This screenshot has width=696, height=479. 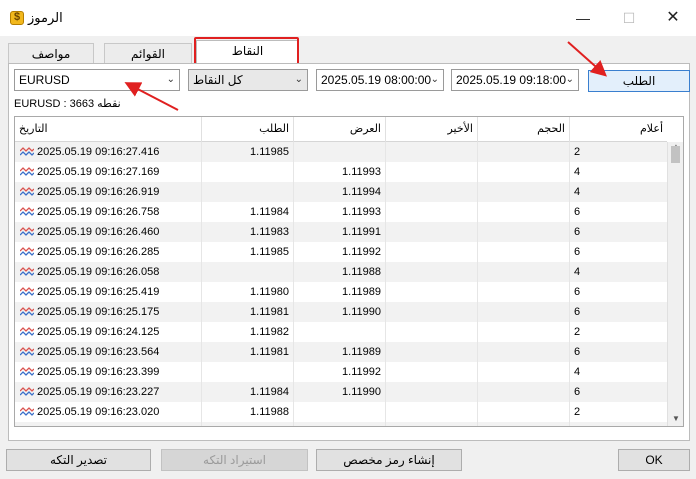 I want to click on col-header-ask: العرض, so click(x=340, y=129).